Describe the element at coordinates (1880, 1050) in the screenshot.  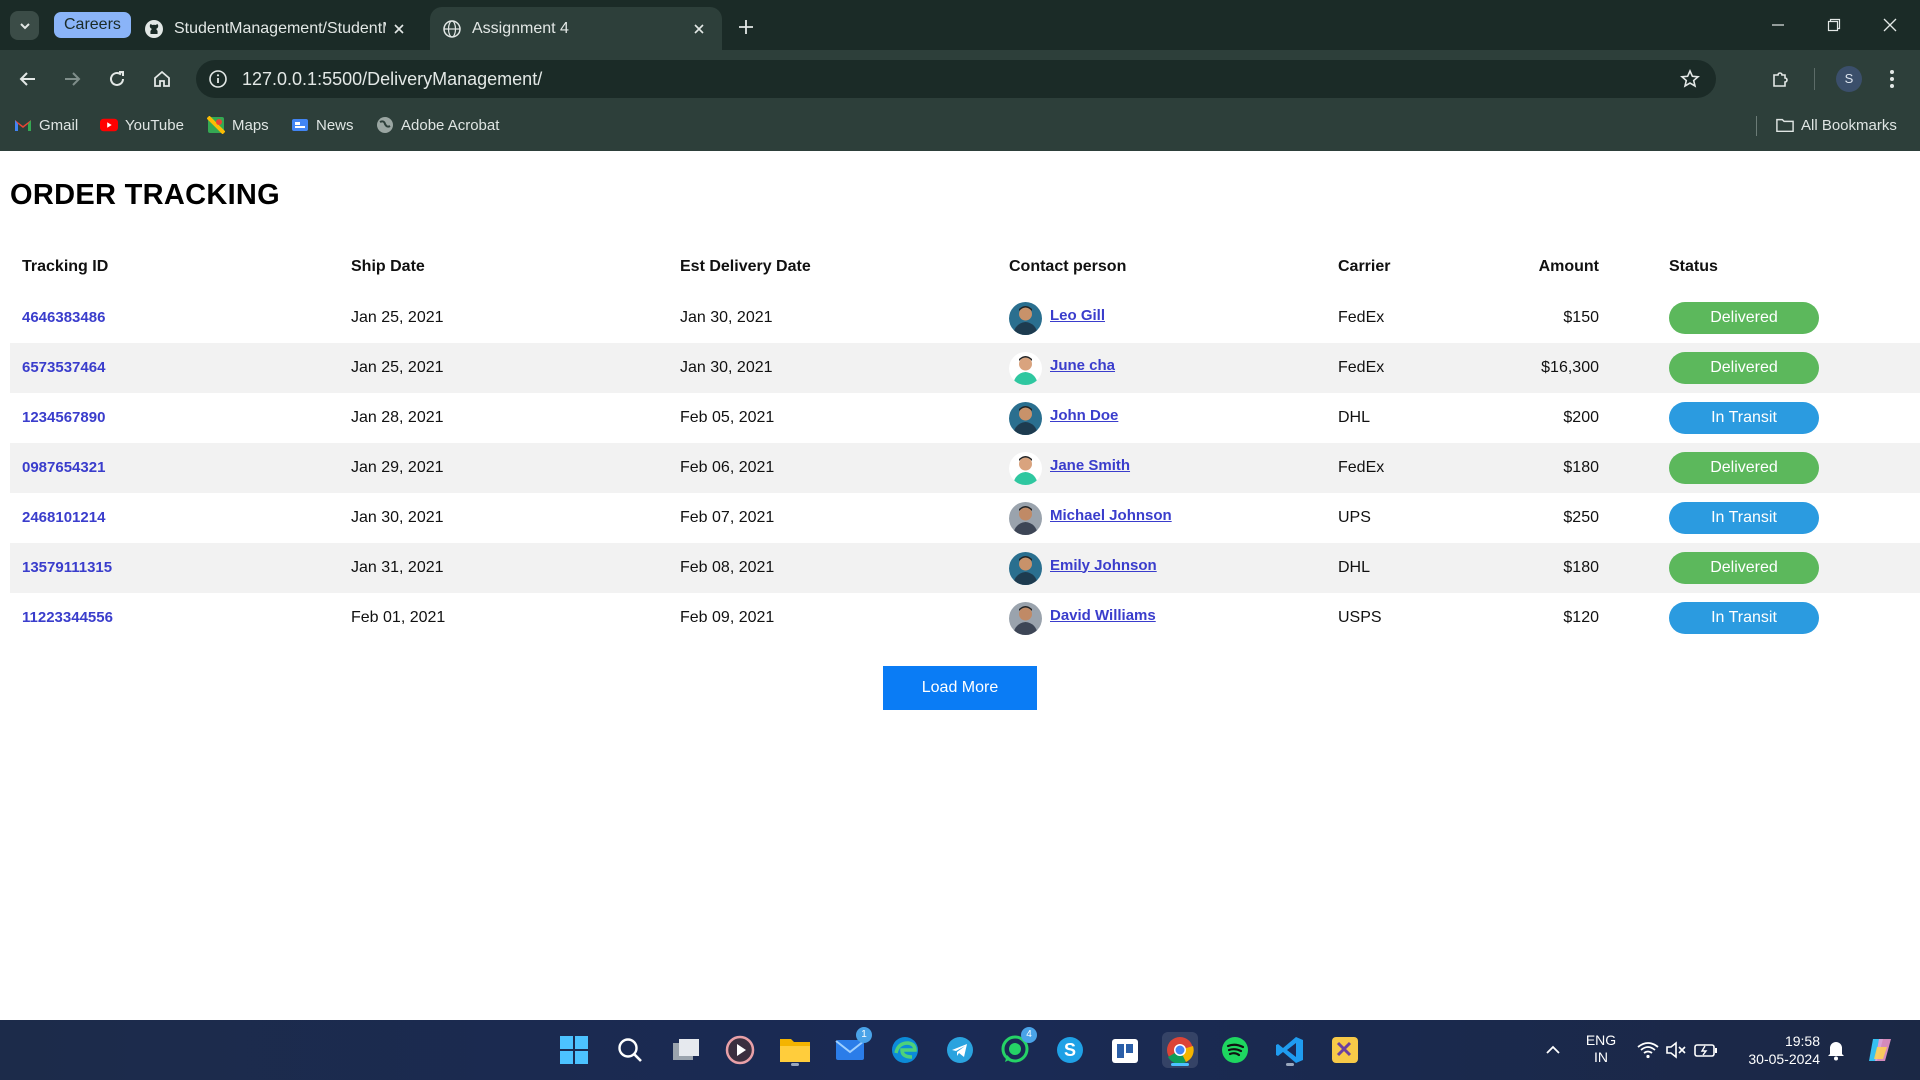
I see `copilot-icon` at that location.